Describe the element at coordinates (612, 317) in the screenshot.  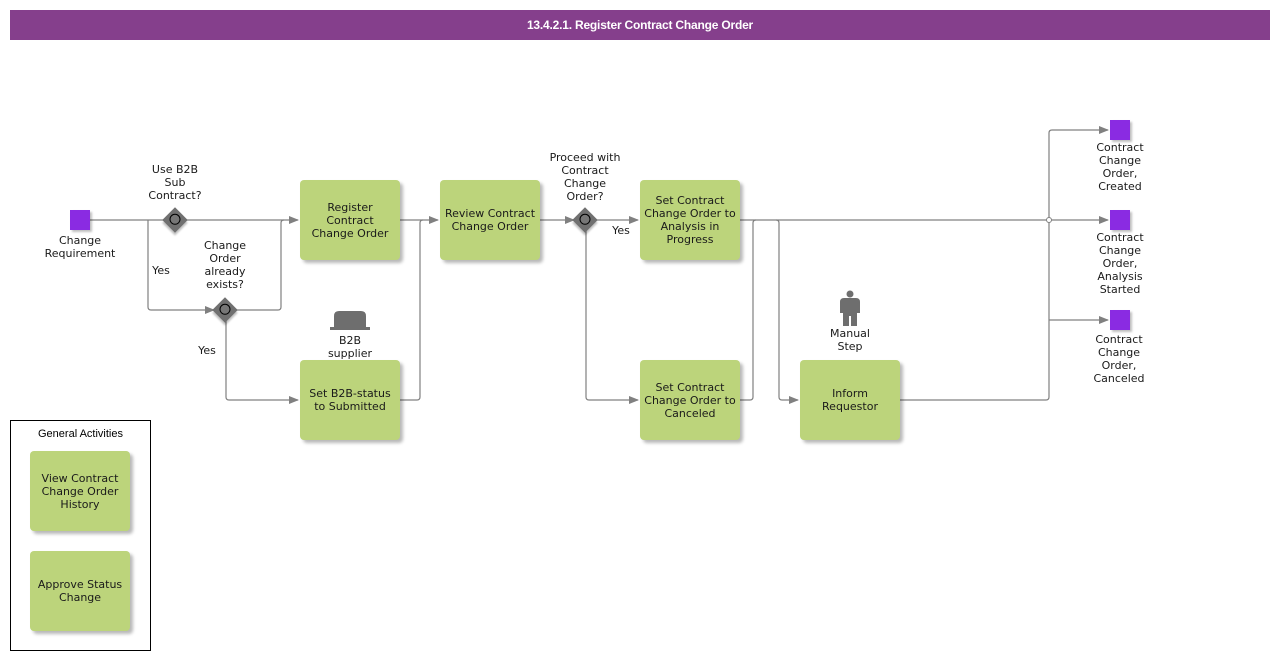
I see `flow-proceed-no` at that location.